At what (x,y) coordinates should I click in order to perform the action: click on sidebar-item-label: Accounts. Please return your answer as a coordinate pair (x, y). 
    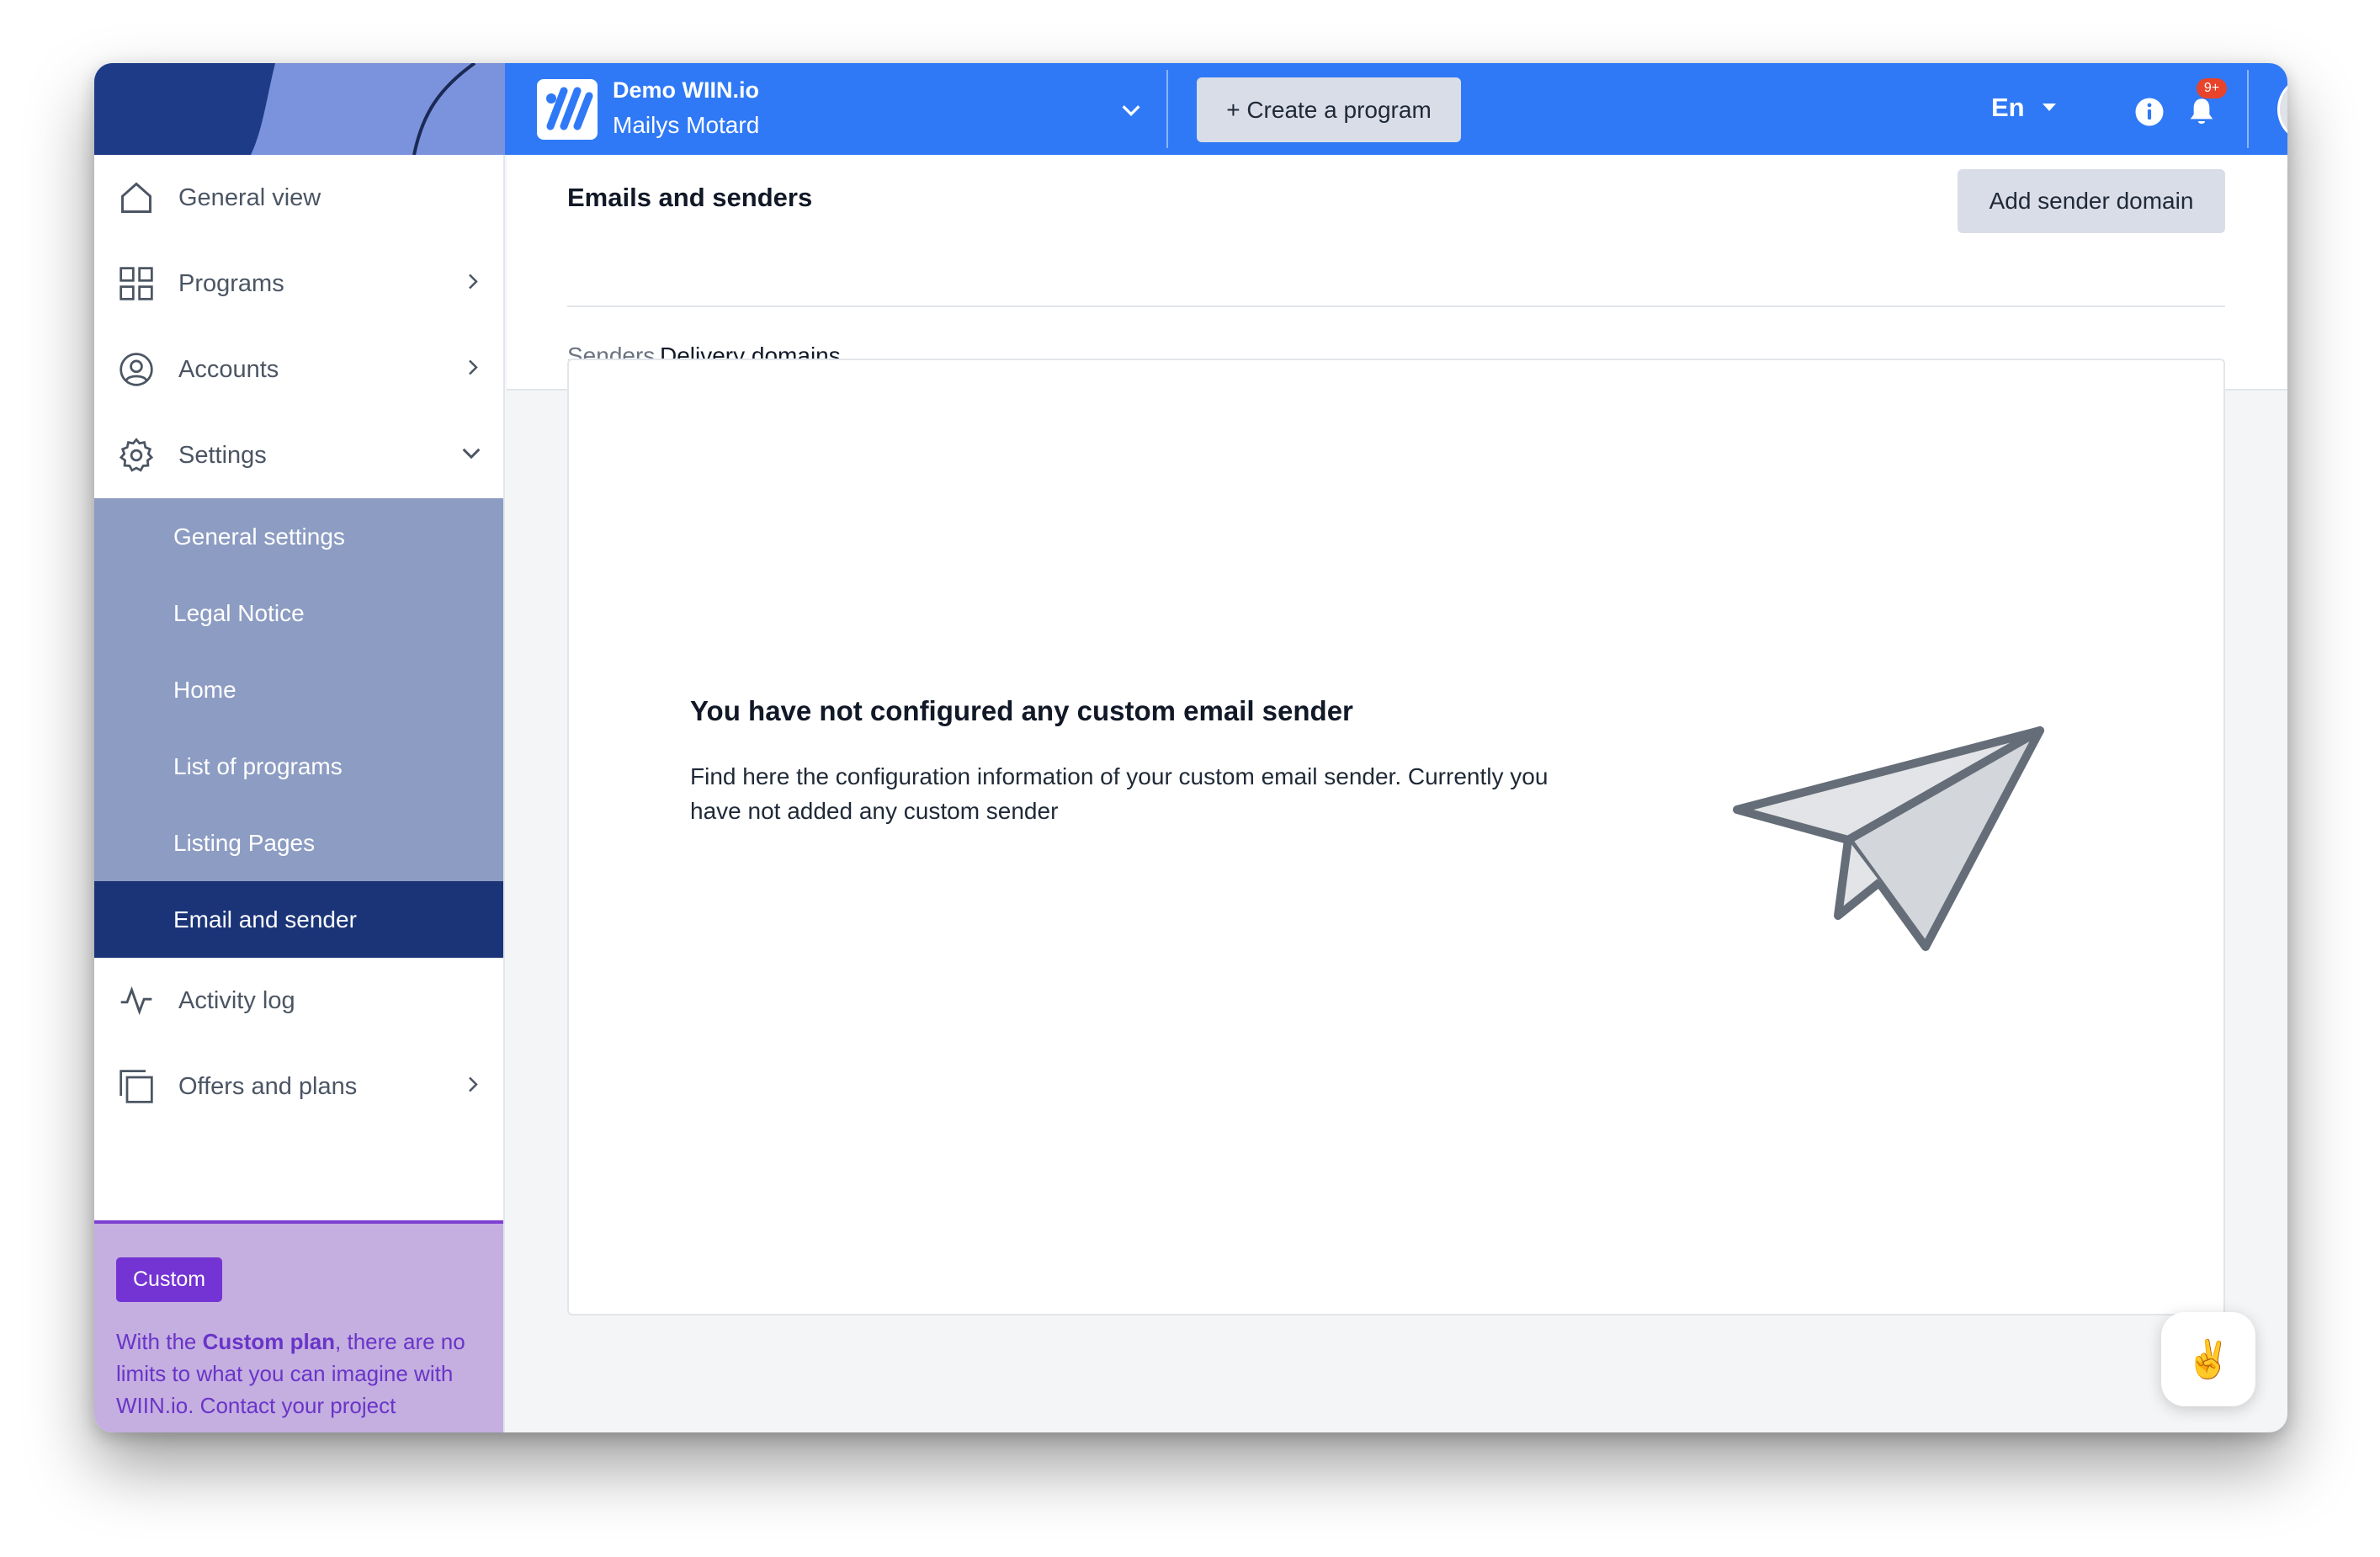
    Looking at the image, I should click on (228, 369).